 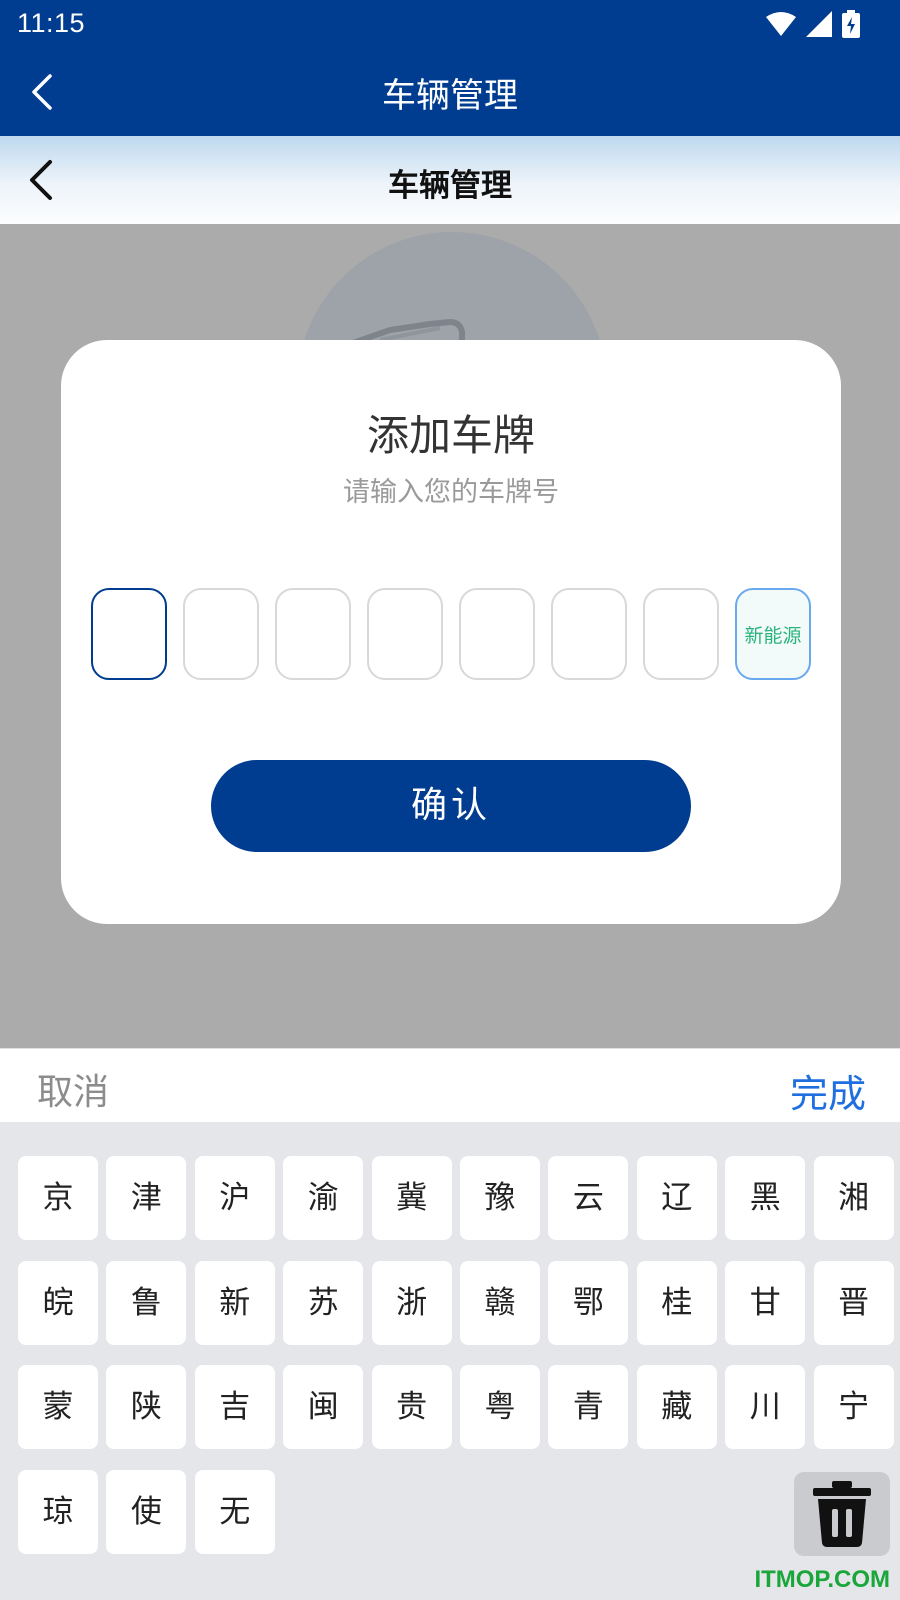 I want to click on key-char: 鲁, so click(x=146, y=1302).